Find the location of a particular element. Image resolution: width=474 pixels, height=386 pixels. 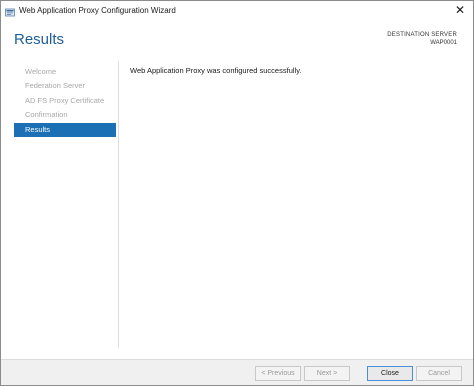

close-icon: ✕ is located at coordinates (460, 10).